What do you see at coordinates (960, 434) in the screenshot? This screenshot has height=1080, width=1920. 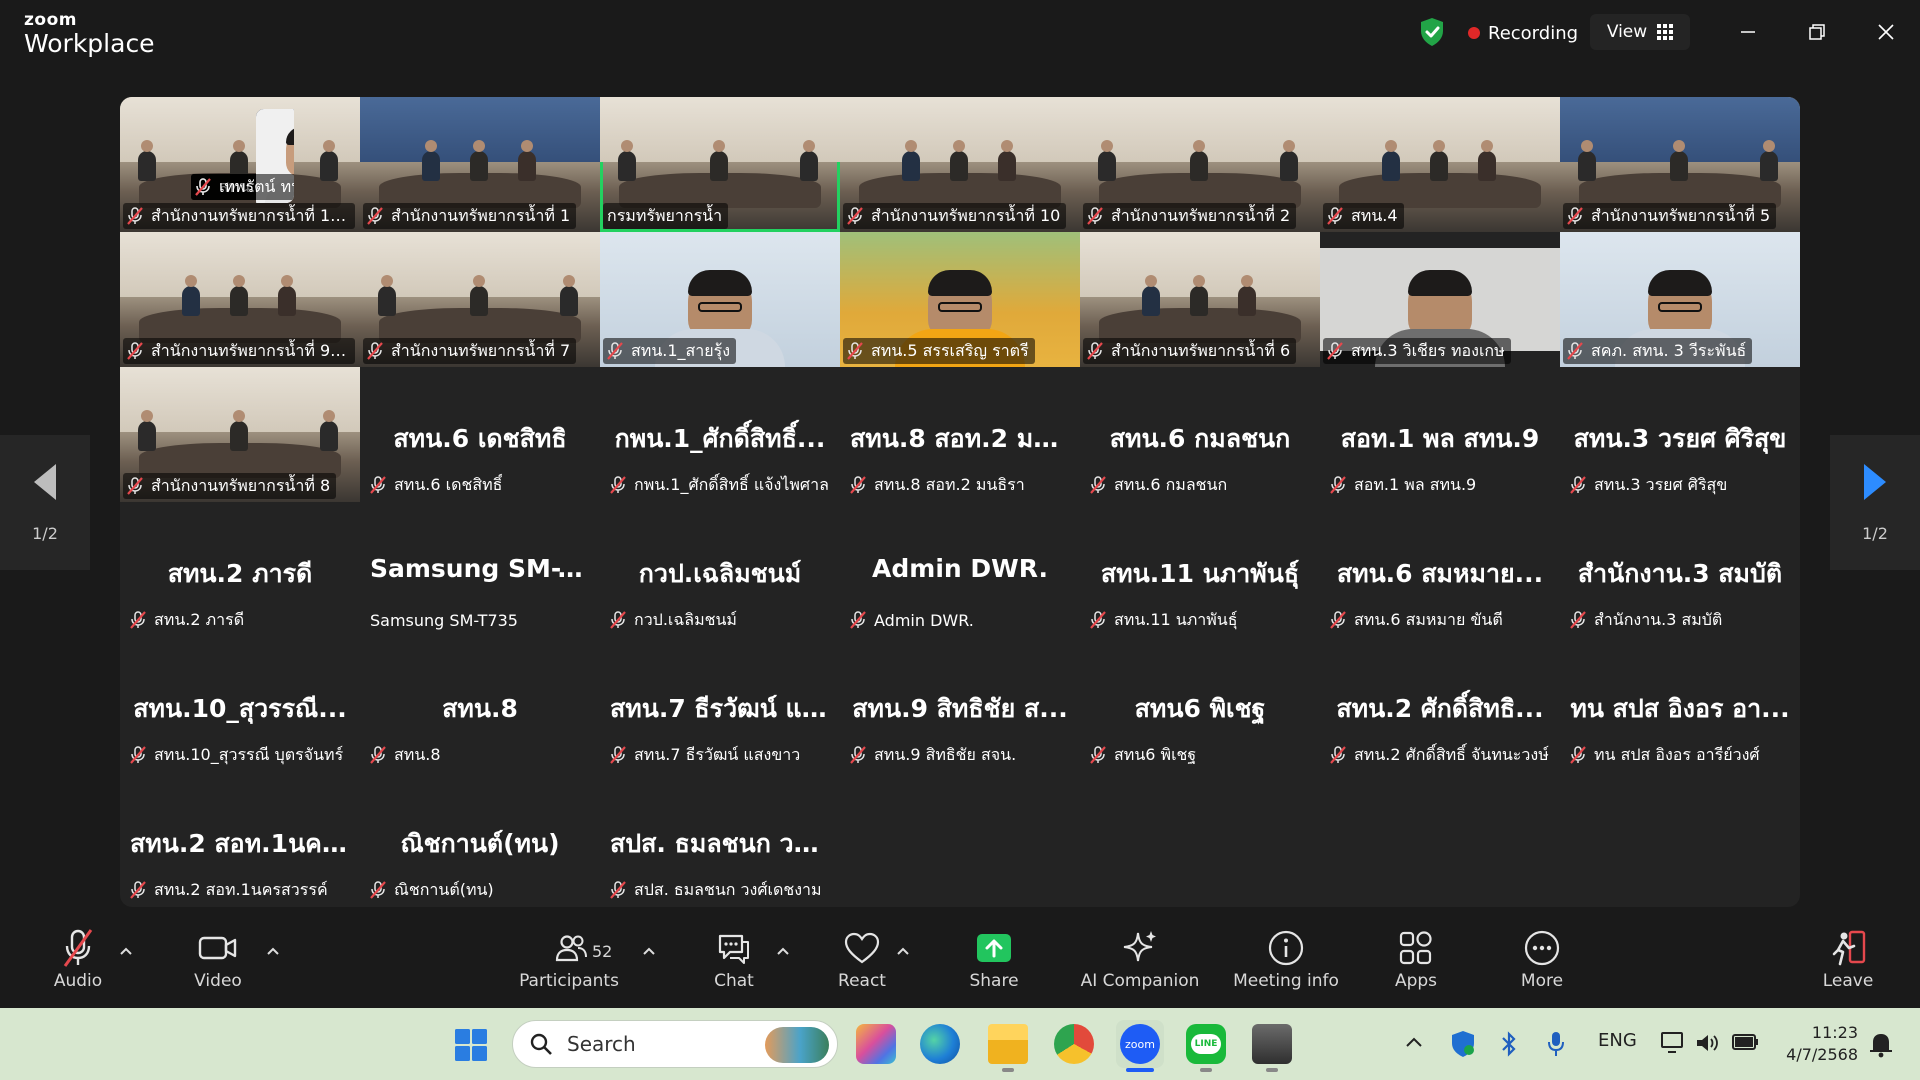 I see `participant-tile: สทน.8 สอท.2 มน... สทน.8 สอท.2 มนธิรา` at bounding box center [960, 434].